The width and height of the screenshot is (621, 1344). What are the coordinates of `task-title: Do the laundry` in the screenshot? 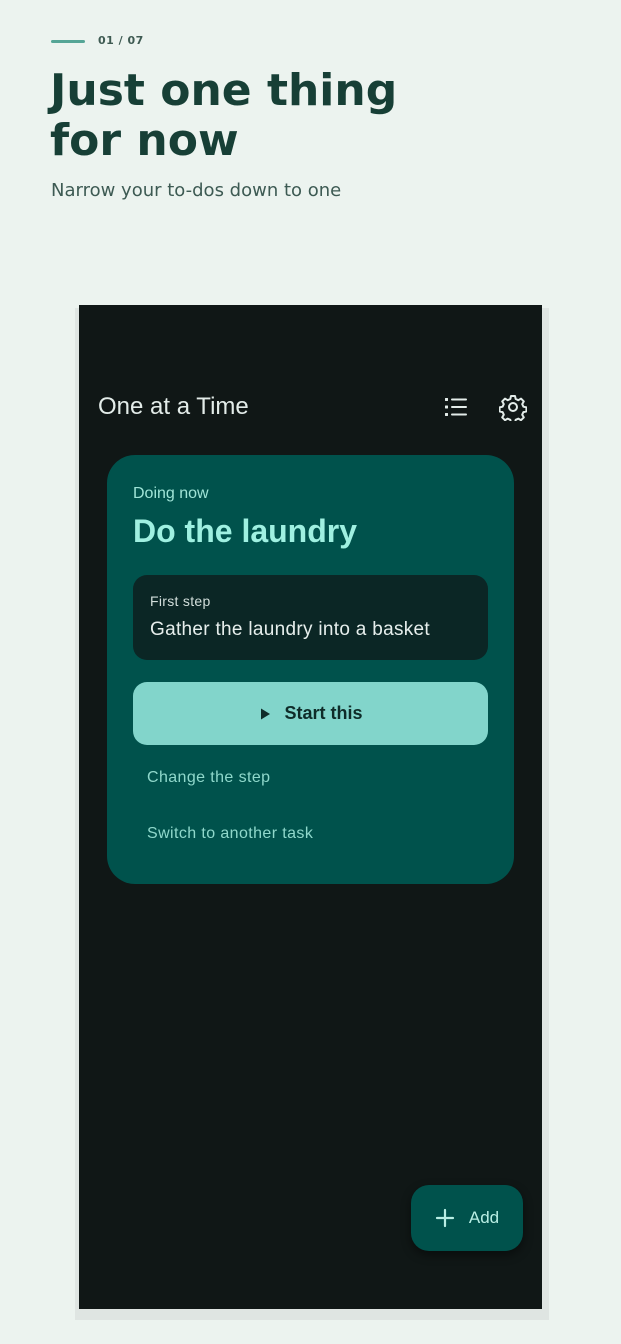 It's located at (245, 531).